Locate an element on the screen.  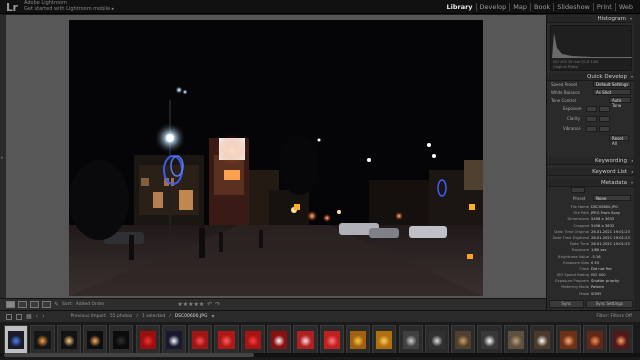
mobile-prompt: Get started with Lightroom mobile ▸ is located at coordinates (69, 9).